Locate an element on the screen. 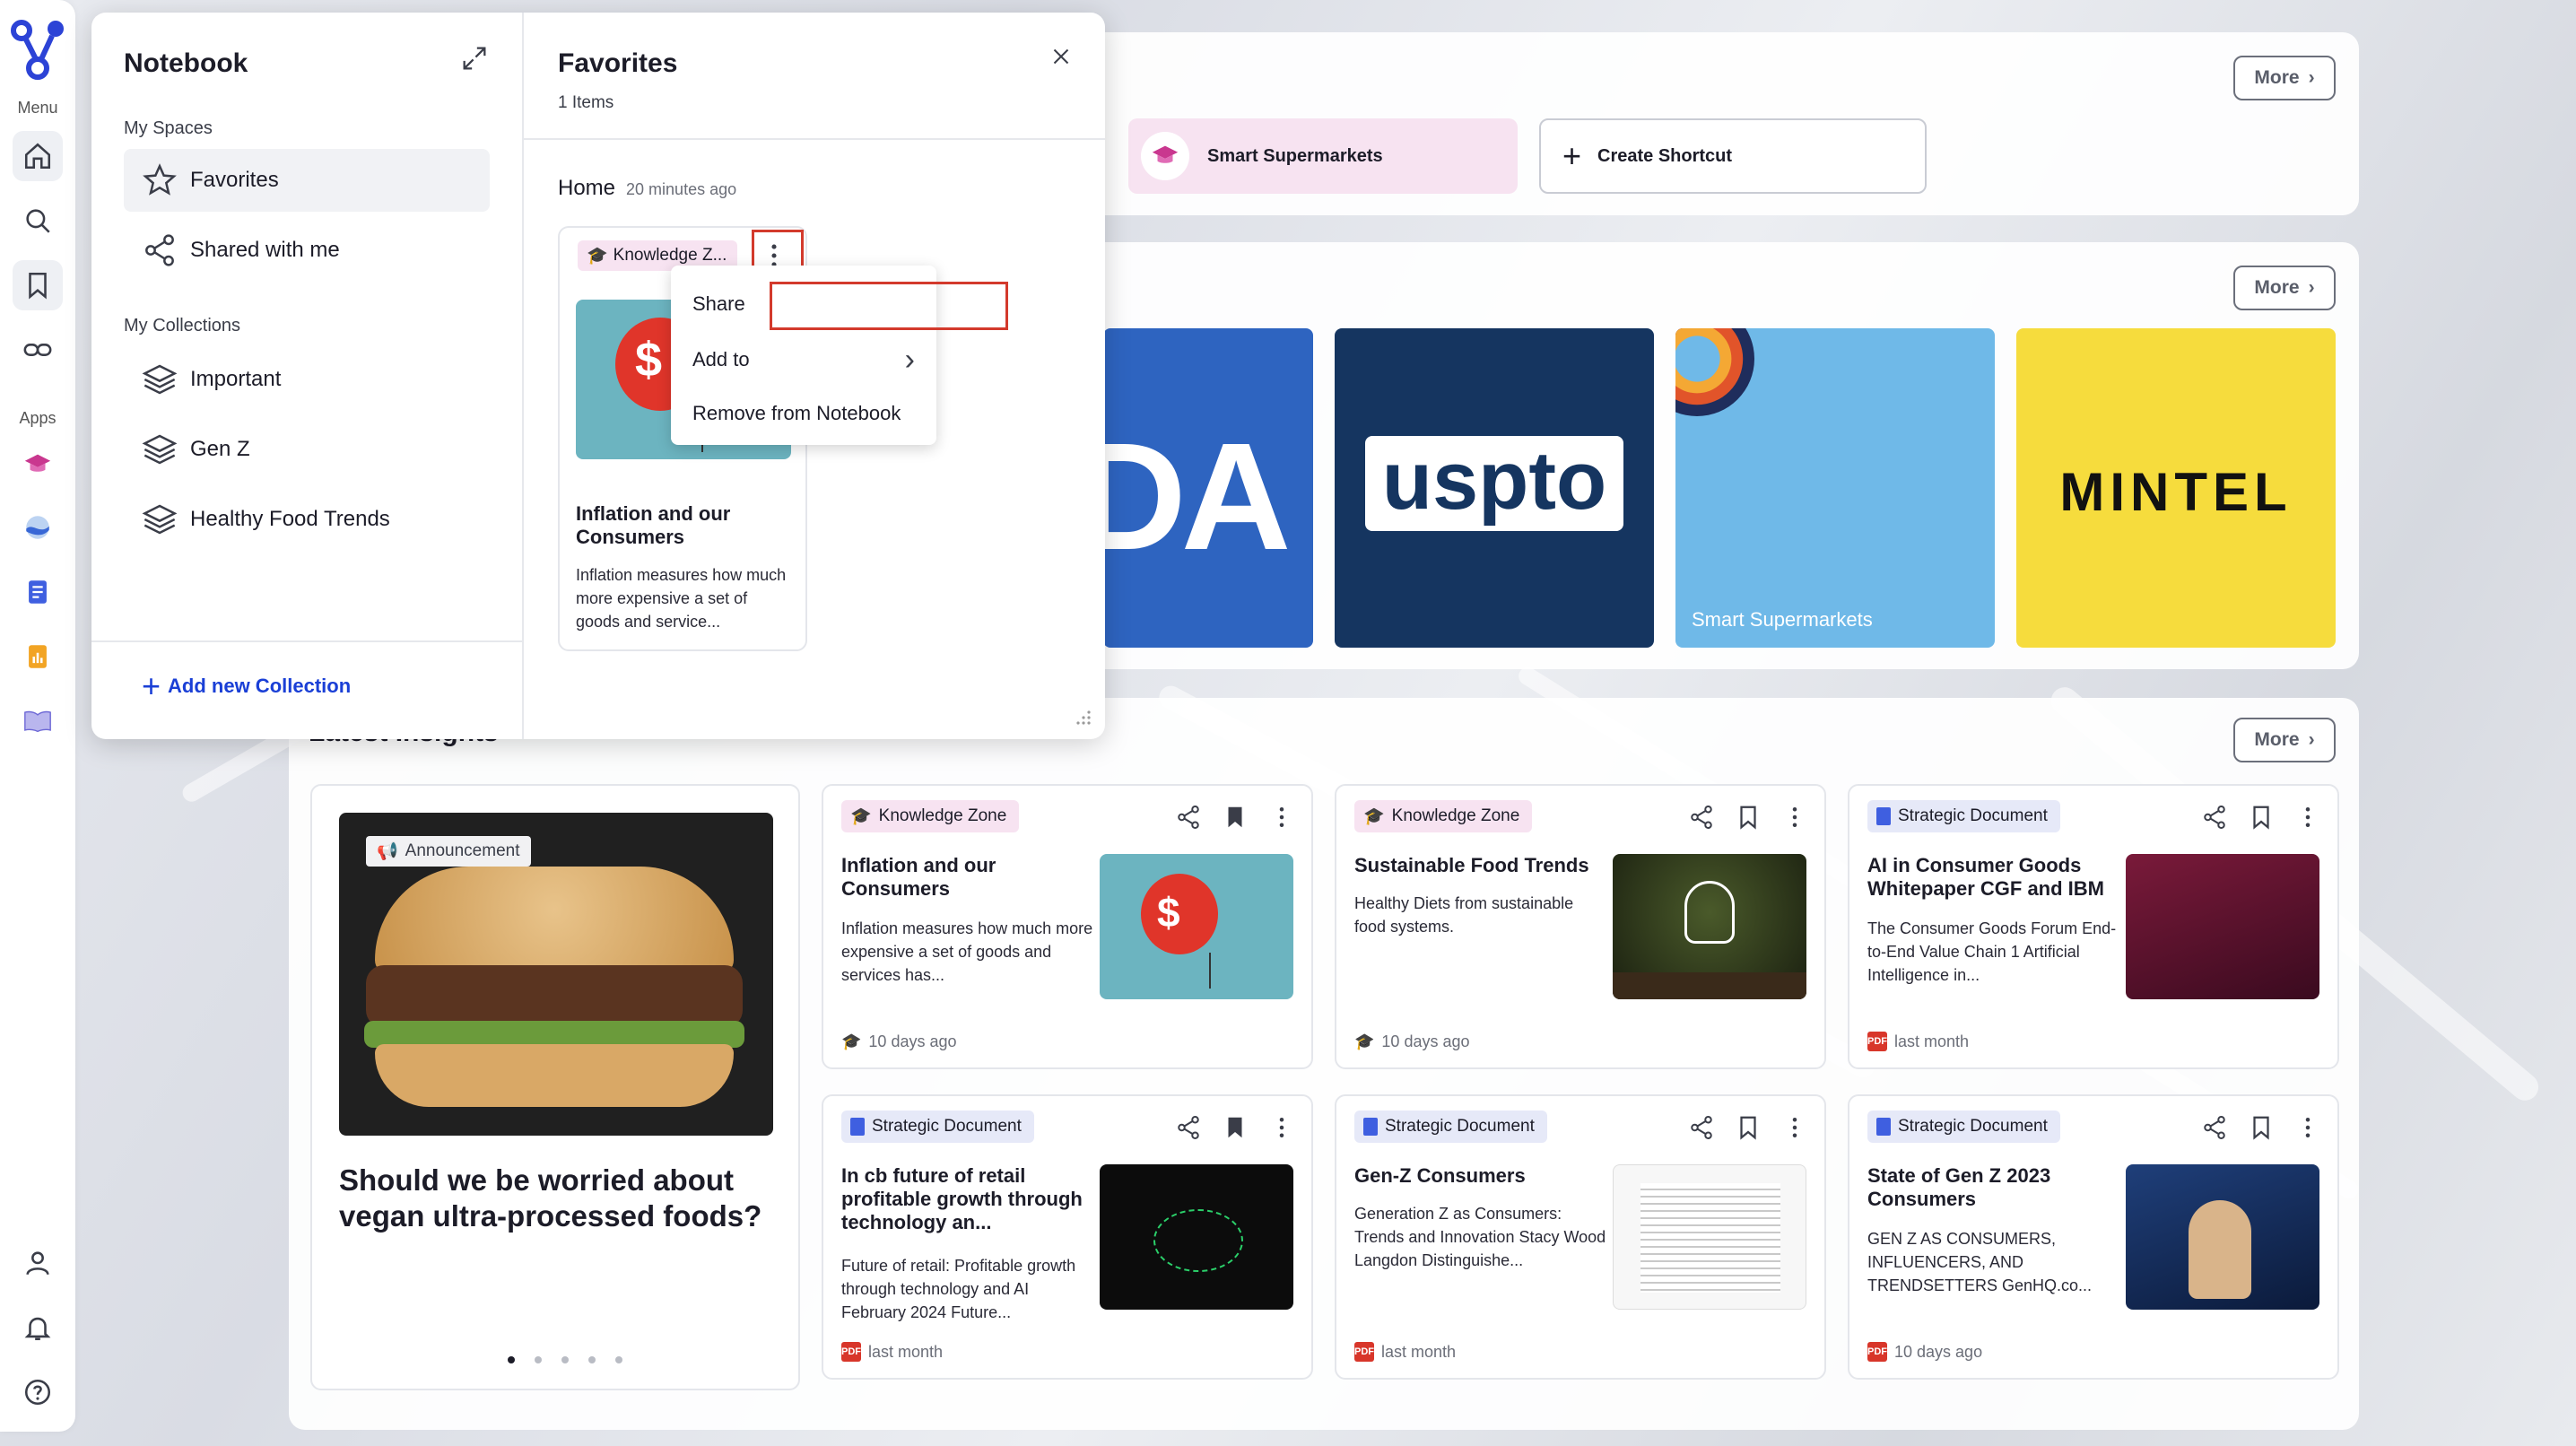 This screenshot has height=1446, width=2576. collection-healthy-food-trends: Healthy Food Trends is located at coordinates (307, 519).